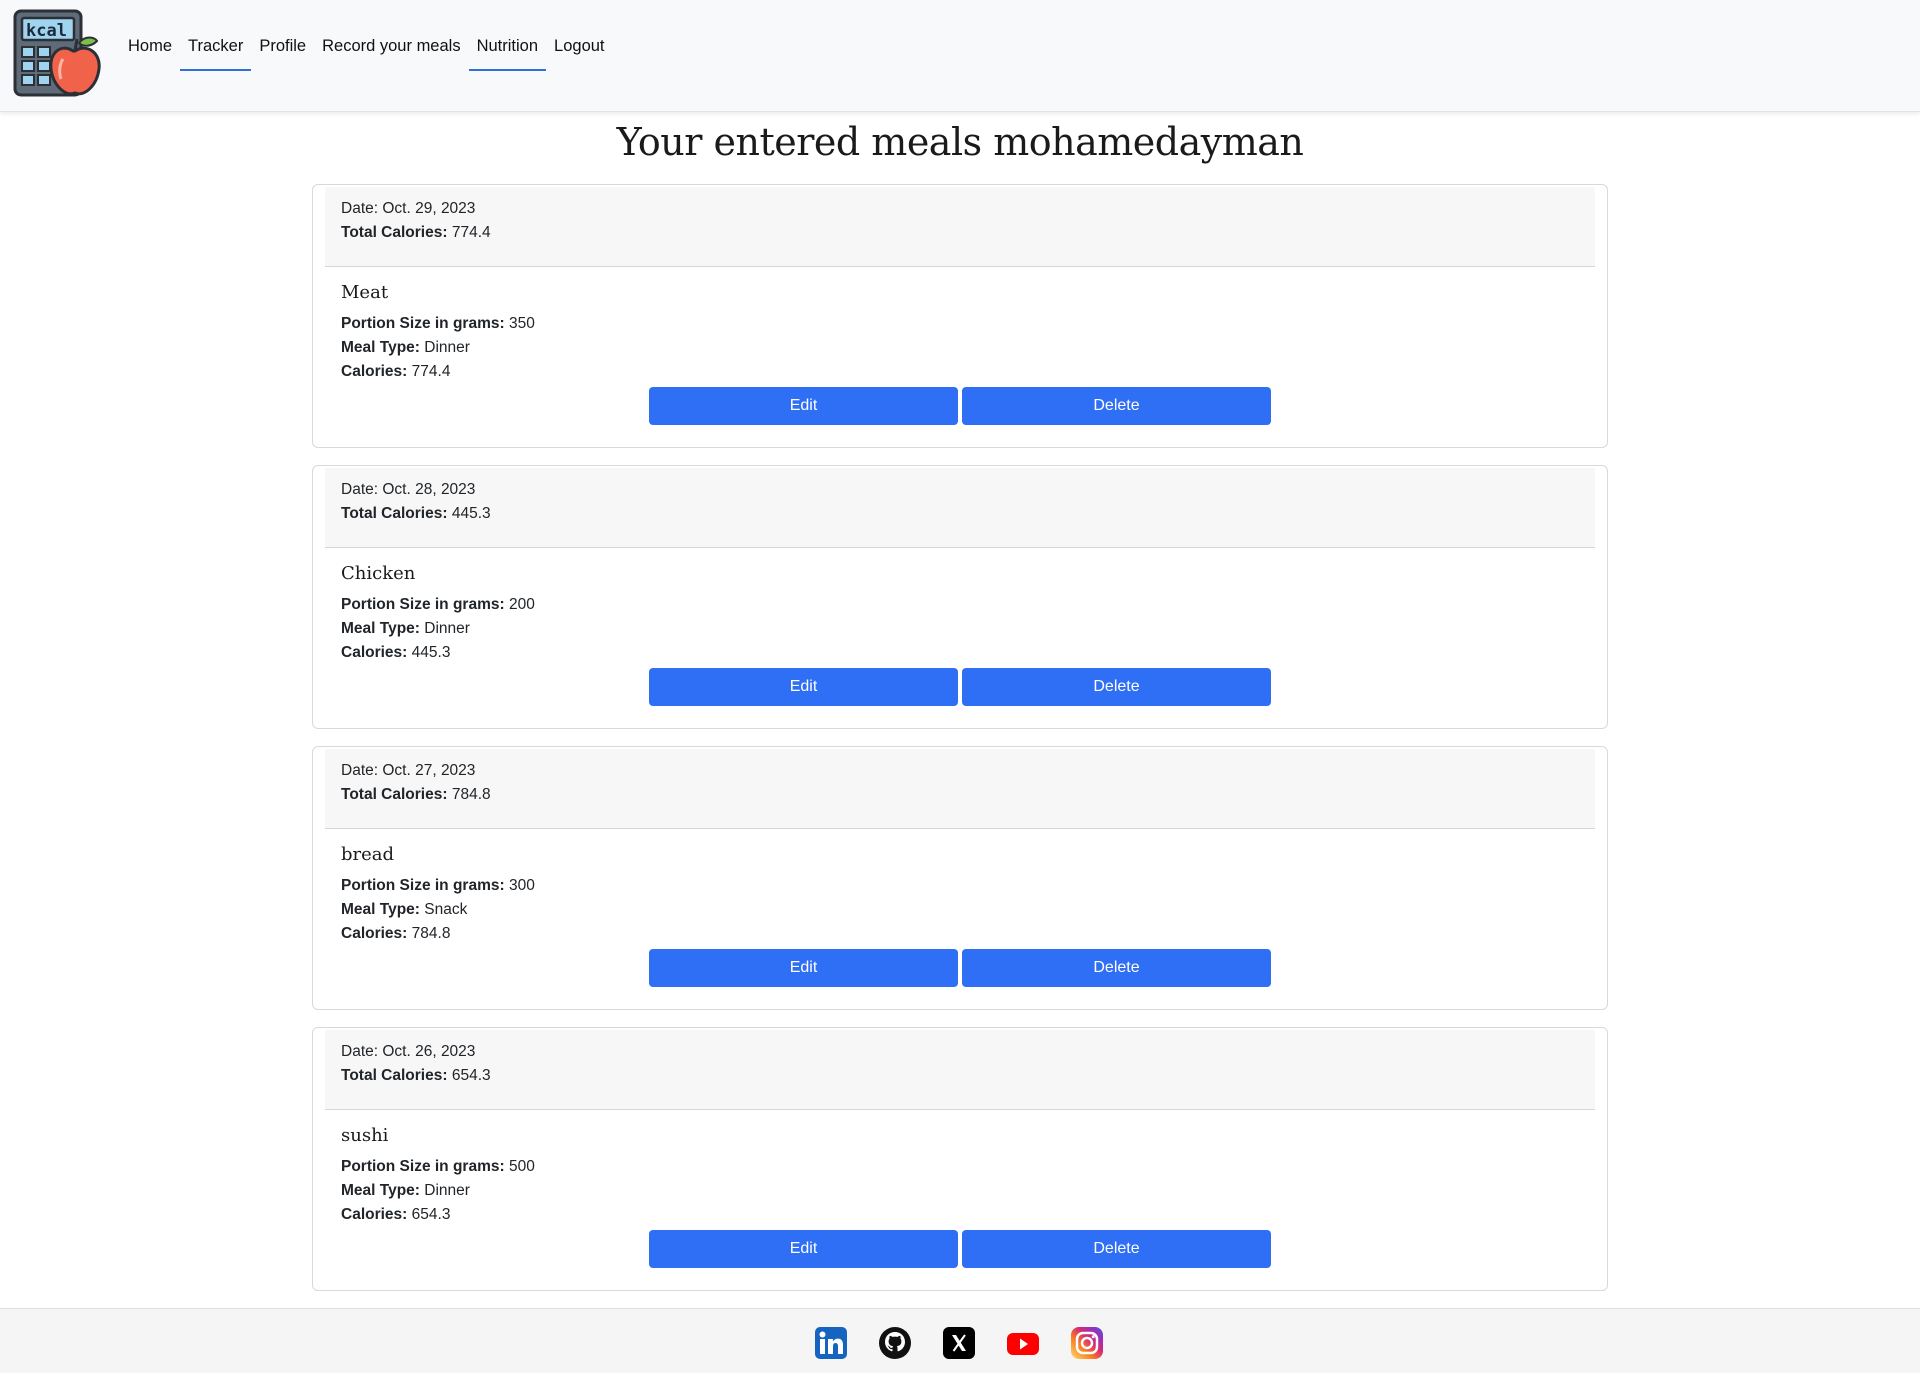  I want to click on meal-total-calories: Total Calories: 654.3, so click(416, 1075).